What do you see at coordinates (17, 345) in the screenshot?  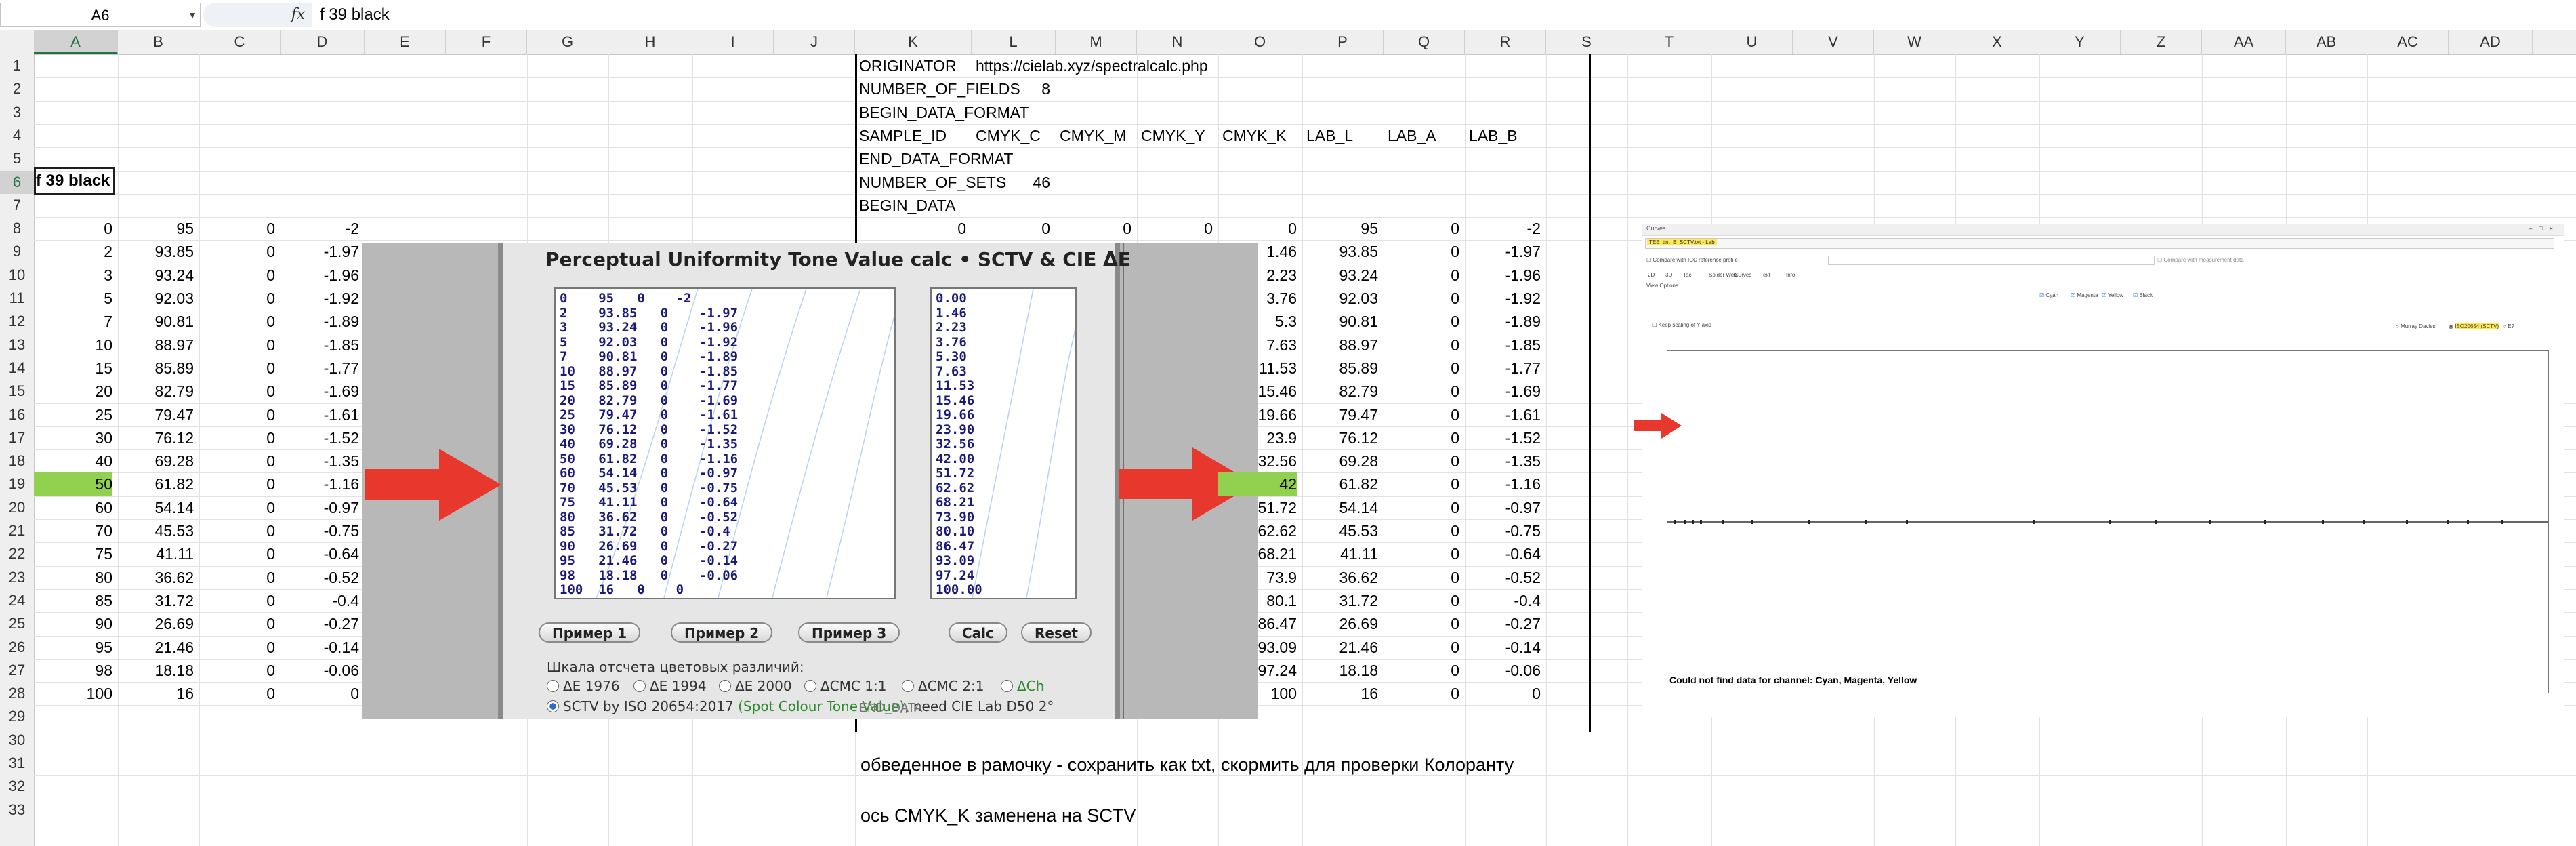 I see `row-header-13: 13` at bounding box center [17, 345].